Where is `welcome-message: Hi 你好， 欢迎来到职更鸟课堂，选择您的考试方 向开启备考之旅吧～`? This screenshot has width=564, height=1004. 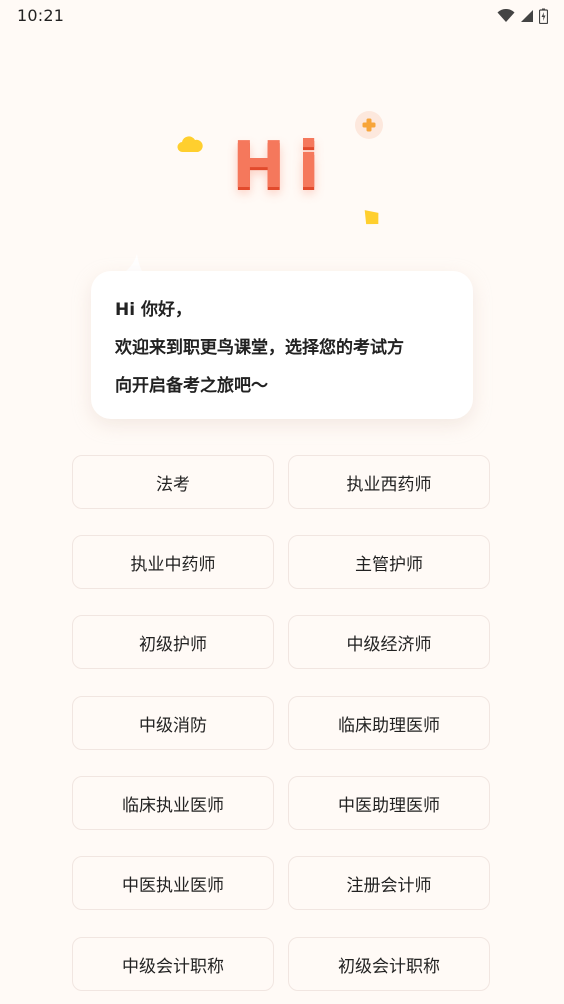
welcome-message: Hi 你好， 欢迎来到职更鸟课堂，选择您的考试方 向开启备考之旅吧～ is located at coordinates (285, 348).